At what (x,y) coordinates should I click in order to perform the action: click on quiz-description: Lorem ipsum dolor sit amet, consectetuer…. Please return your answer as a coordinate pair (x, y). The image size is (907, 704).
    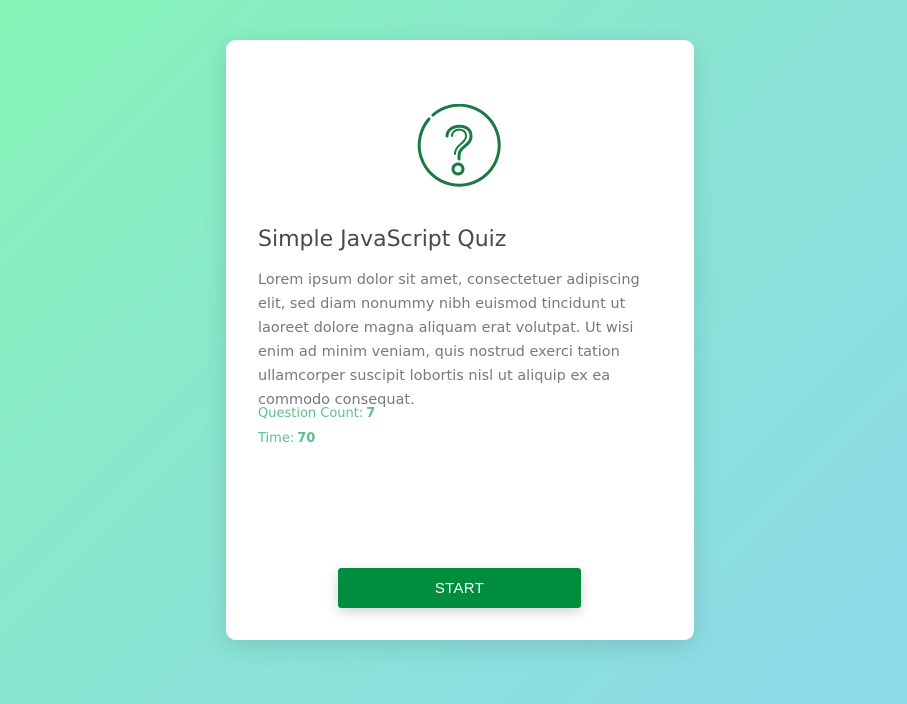
    Looking at the image, I should click on (449, 340).